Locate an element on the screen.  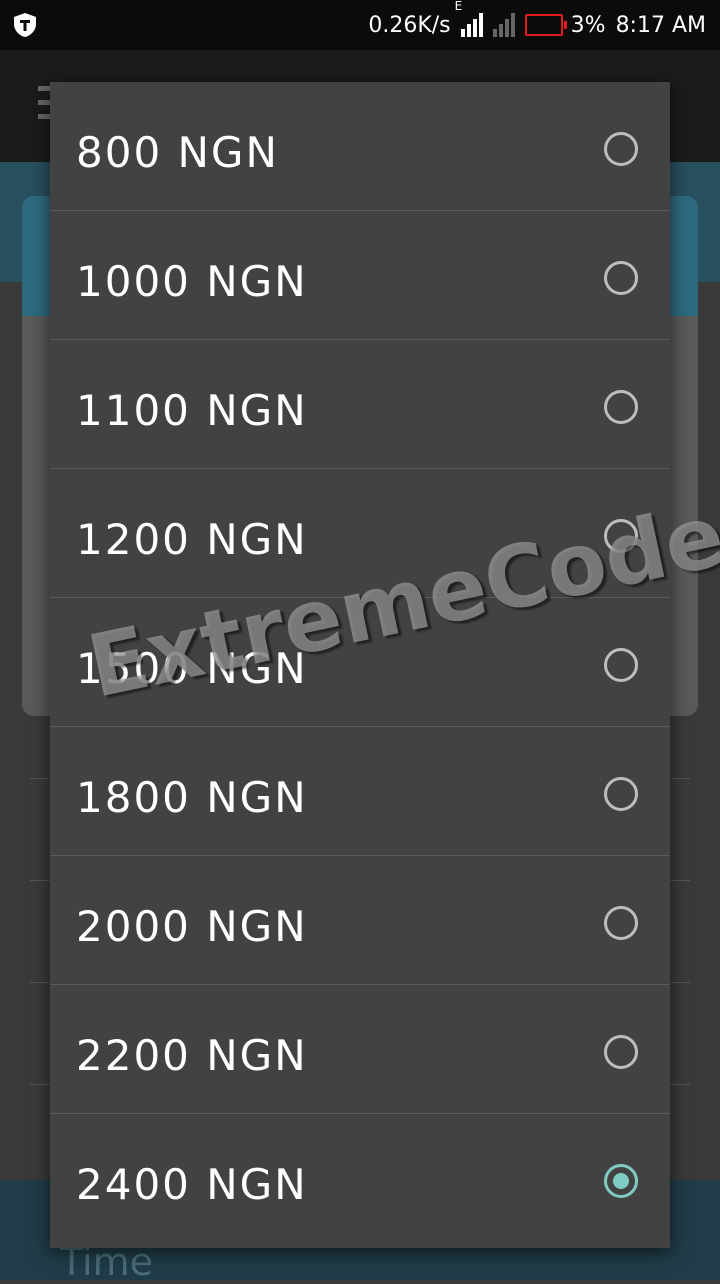
option-label: 800 NGN is located at coordinates (177, 152).